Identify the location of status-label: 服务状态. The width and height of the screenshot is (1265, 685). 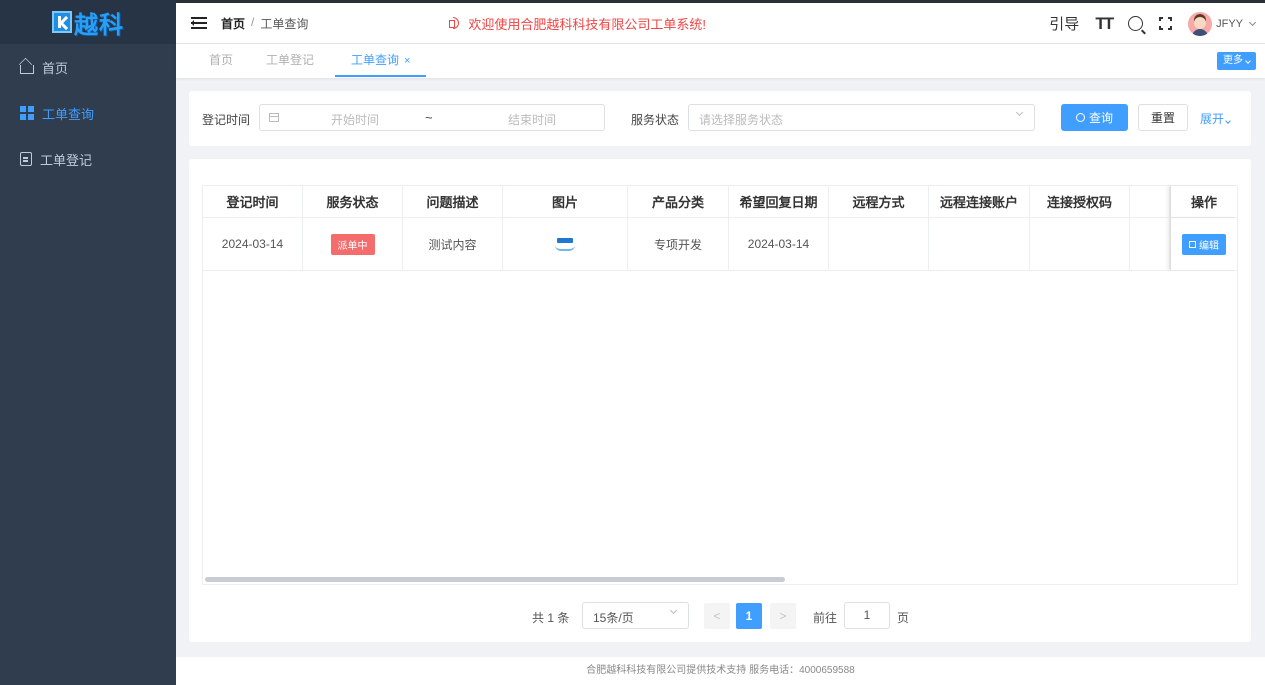
(655, 120).